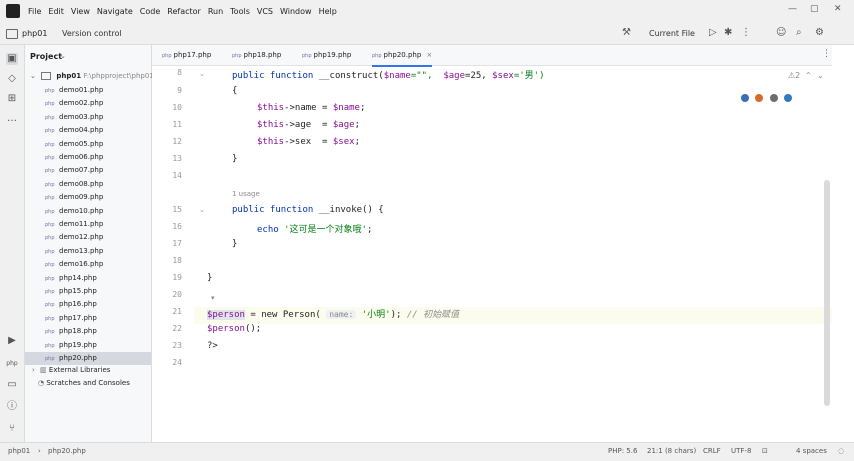  Describe the element at coordinates (713, 32) in the screenshot. I see `run-icon: ▷` at that location.